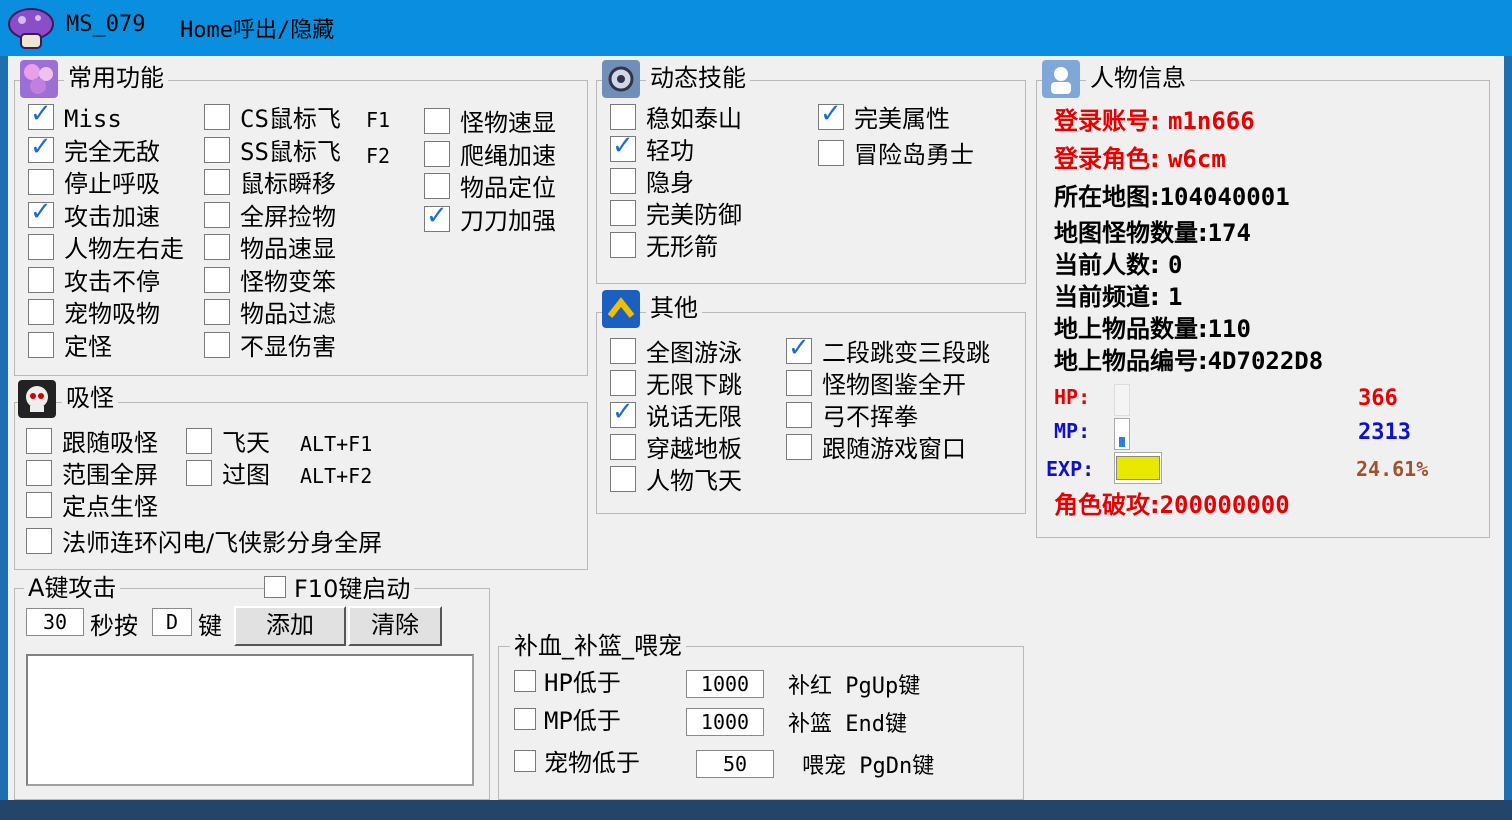 The height and width of the screenshot is (820, 1512). Describe the element at coordinates (567, 721) in the screenshot. I see `recover-checkbox-1: MP低于` at that location.